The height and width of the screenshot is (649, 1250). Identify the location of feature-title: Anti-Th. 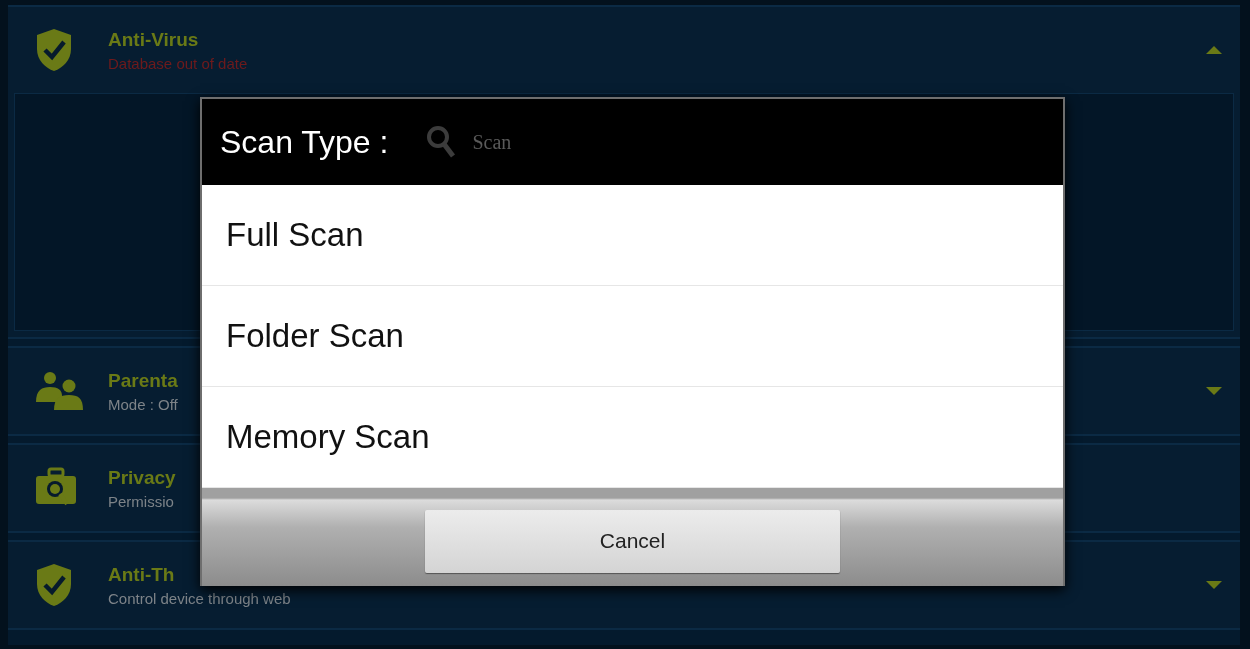
(142, 574).